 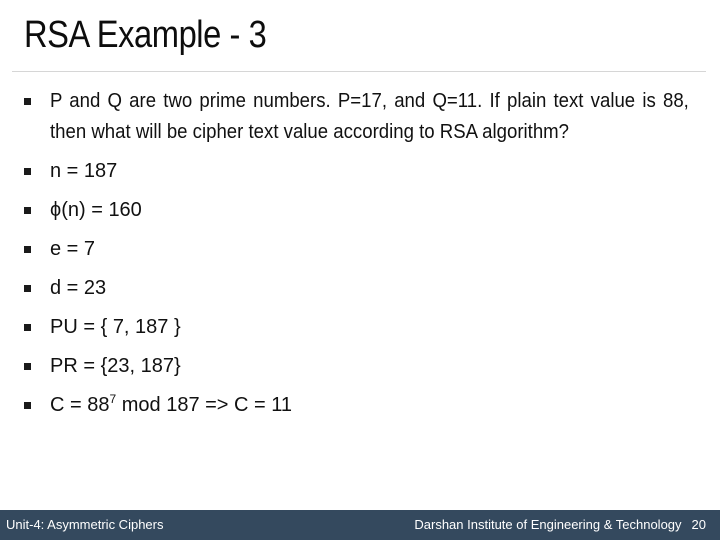 I want to click on title-divider, so click(x=359, y=71).